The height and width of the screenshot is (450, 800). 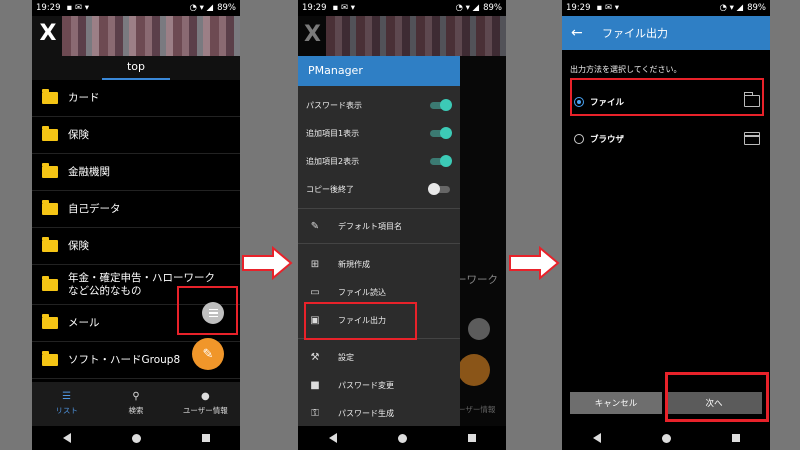 I want to click on menu-item-generate-password: ⚿ パスワード生成, so click(x=379, y=413).